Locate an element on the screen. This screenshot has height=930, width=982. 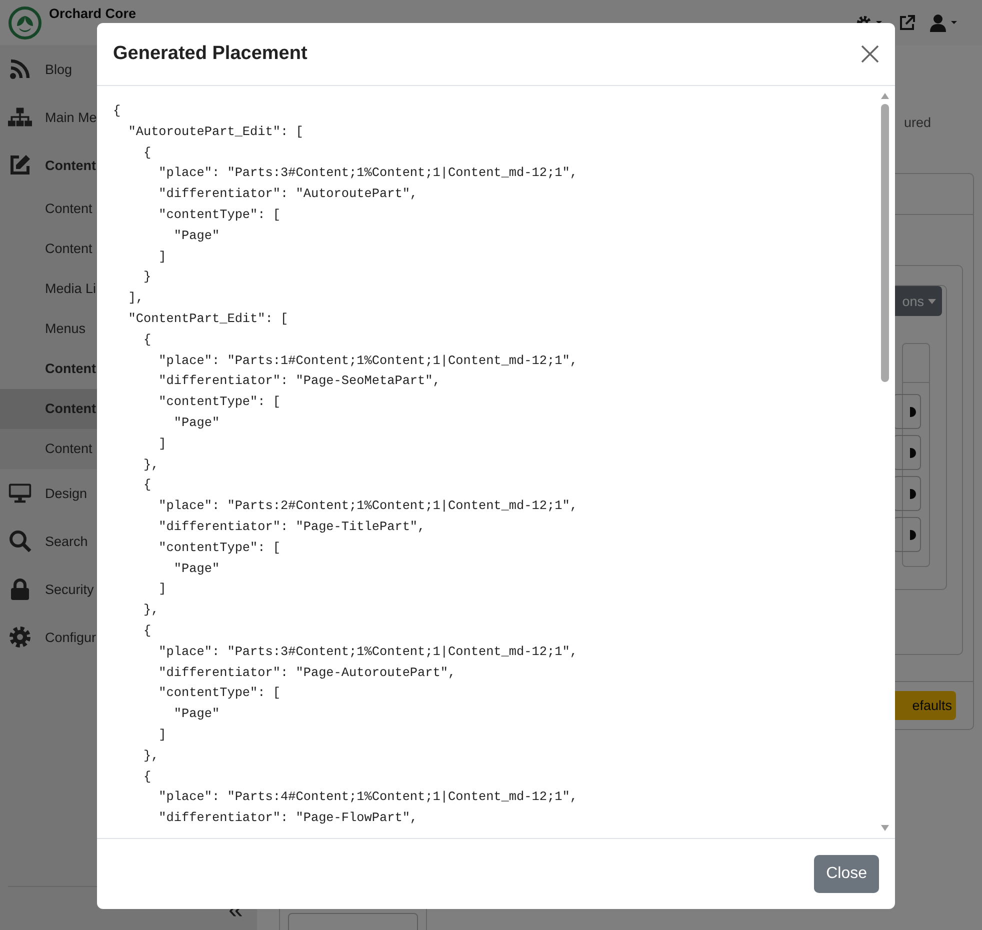
code-line: "place": "Parts:1#Content;1%Content;1|Content_md-12;1", is located at coordinates (368, 361).